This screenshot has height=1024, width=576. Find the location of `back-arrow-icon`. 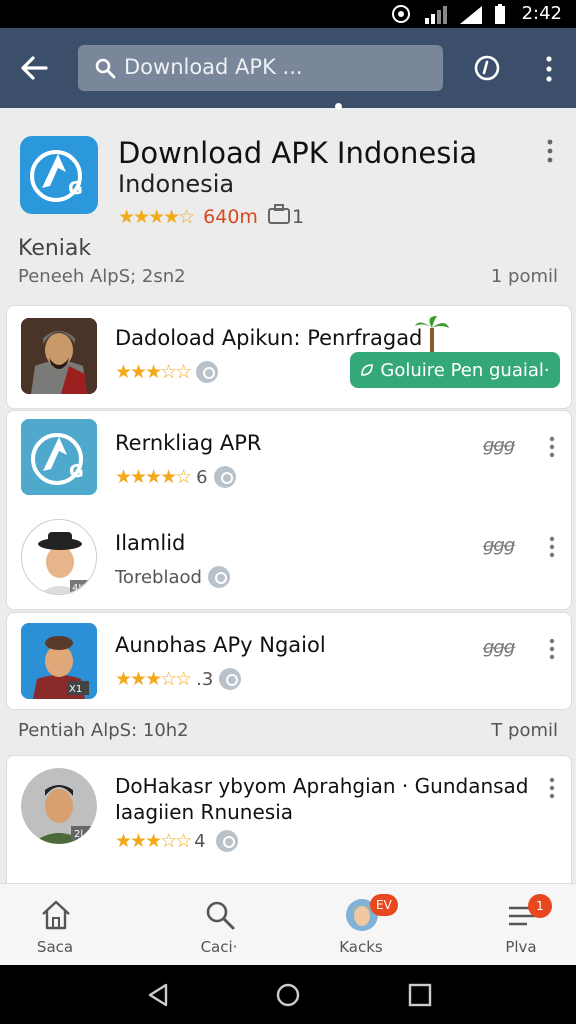

back-arrow-icon is located at coordinates (34, 68).